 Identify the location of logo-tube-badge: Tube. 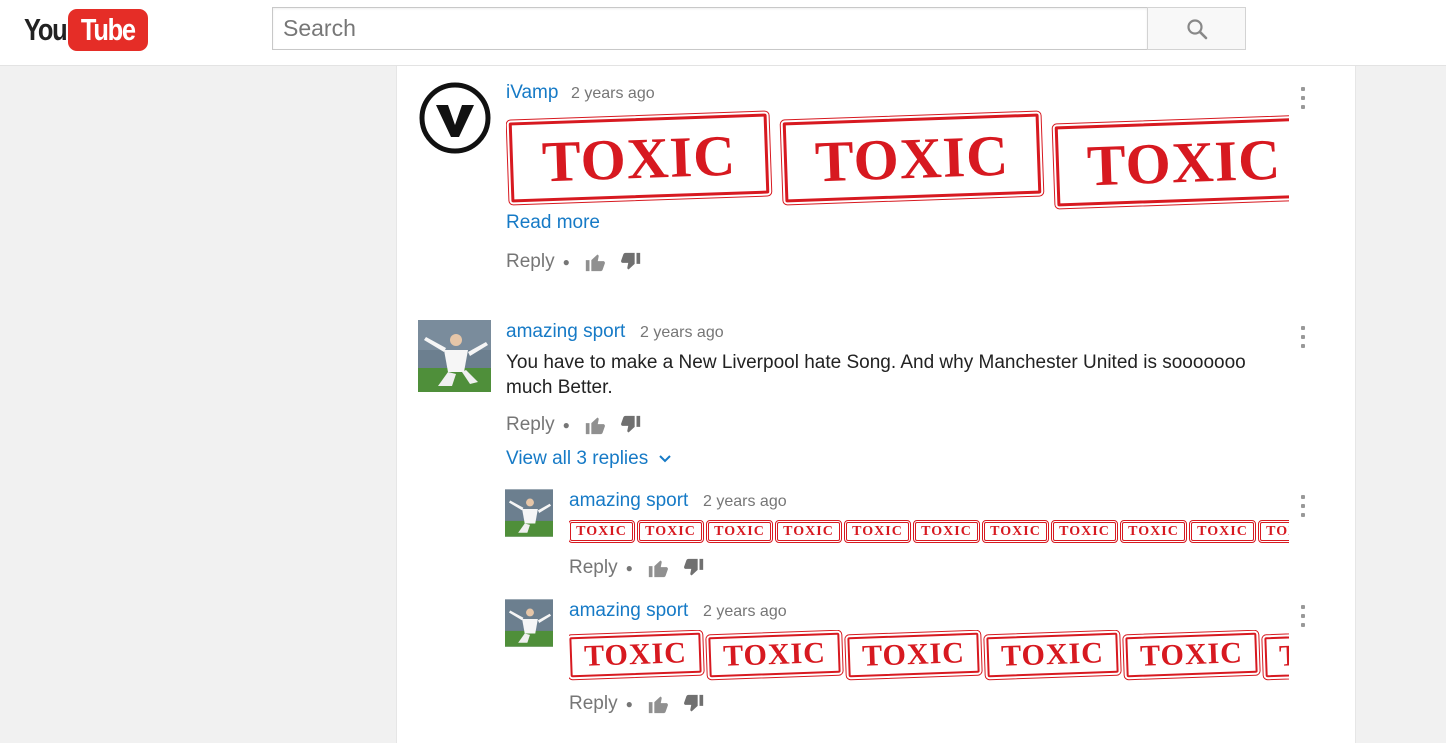
(107, 30).